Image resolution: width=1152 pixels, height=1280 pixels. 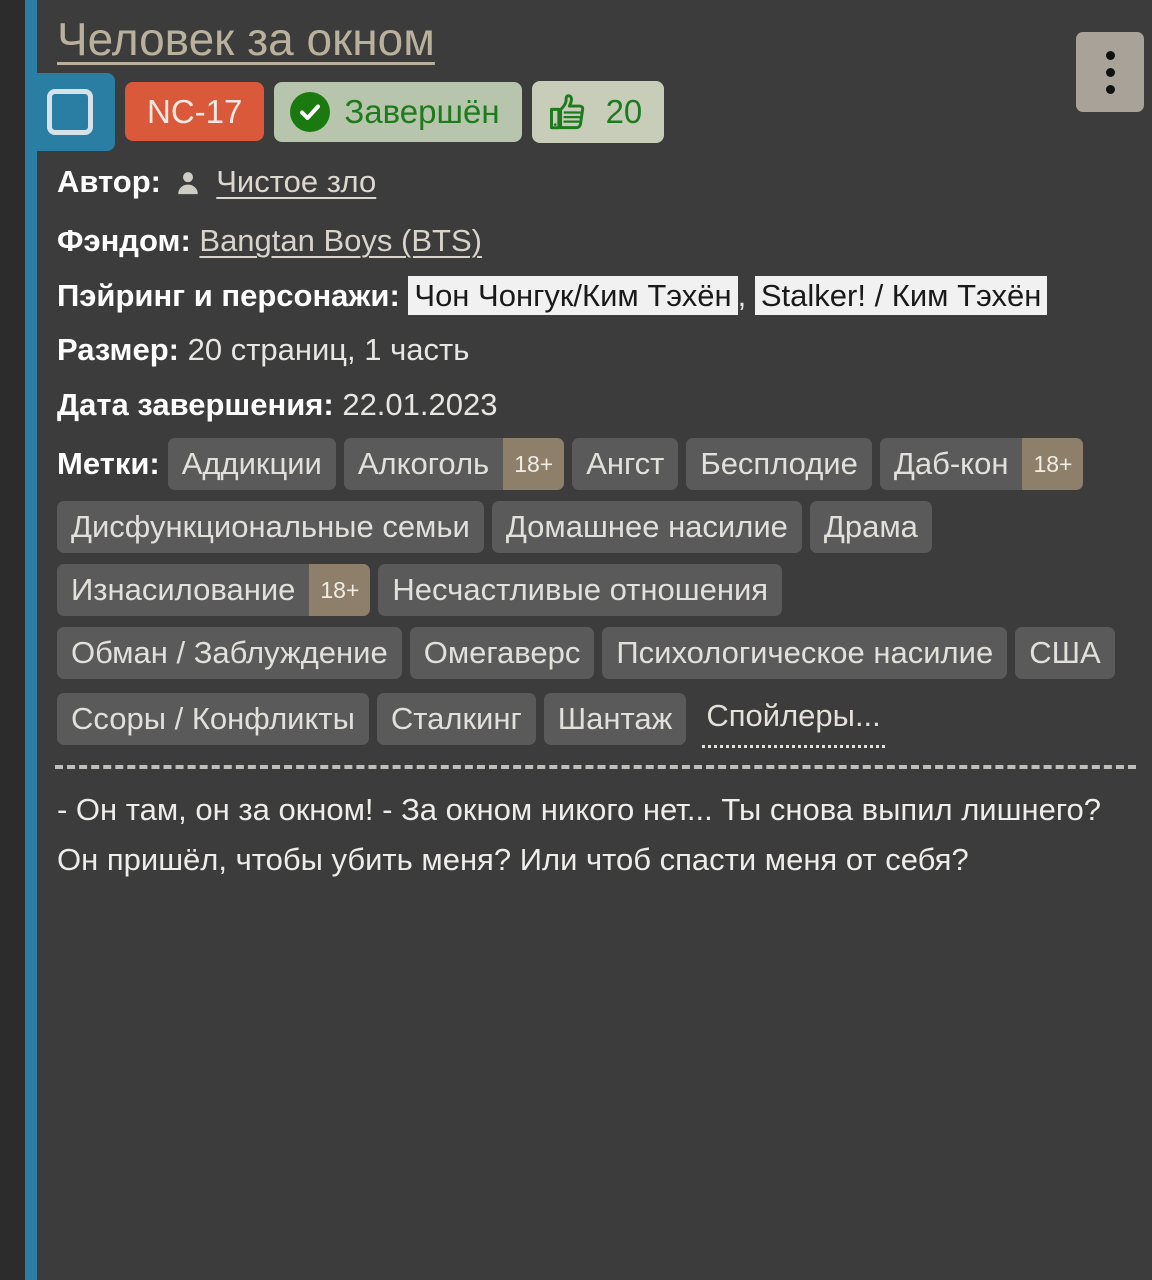 What do you see at coordinates (420, 404) in the screenshot?
I see `completion-date-value: 22.01.2023` at bounding box center [420, 404].